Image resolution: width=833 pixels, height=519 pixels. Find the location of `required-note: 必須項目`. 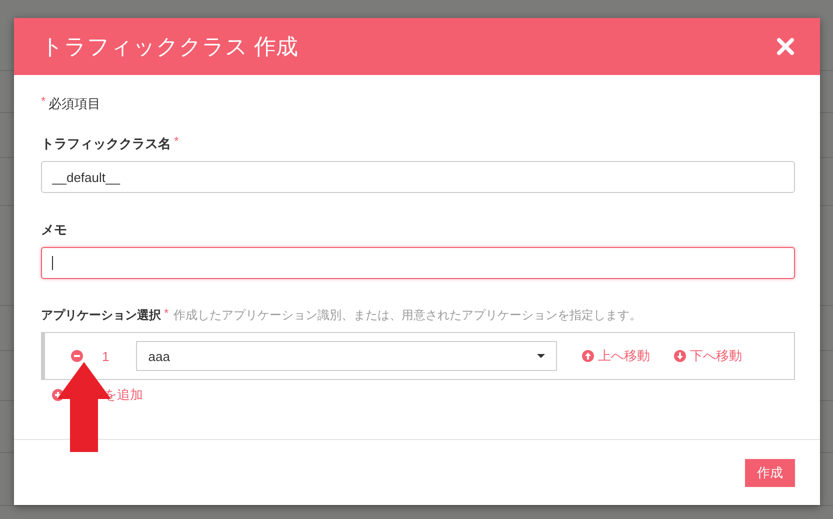

required-note: 必須項目 is located at coordinates (74, 104).